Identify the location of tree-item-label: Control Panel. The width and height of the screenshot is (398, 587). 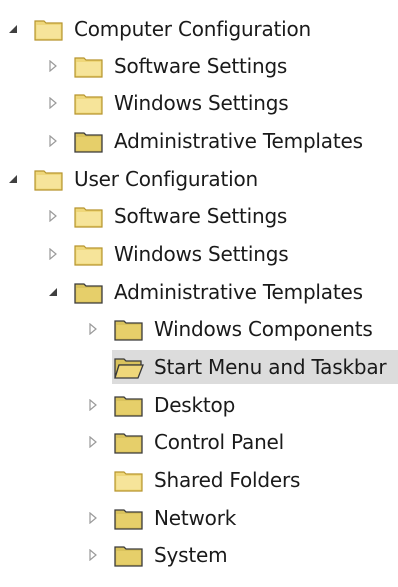
(219, 442).